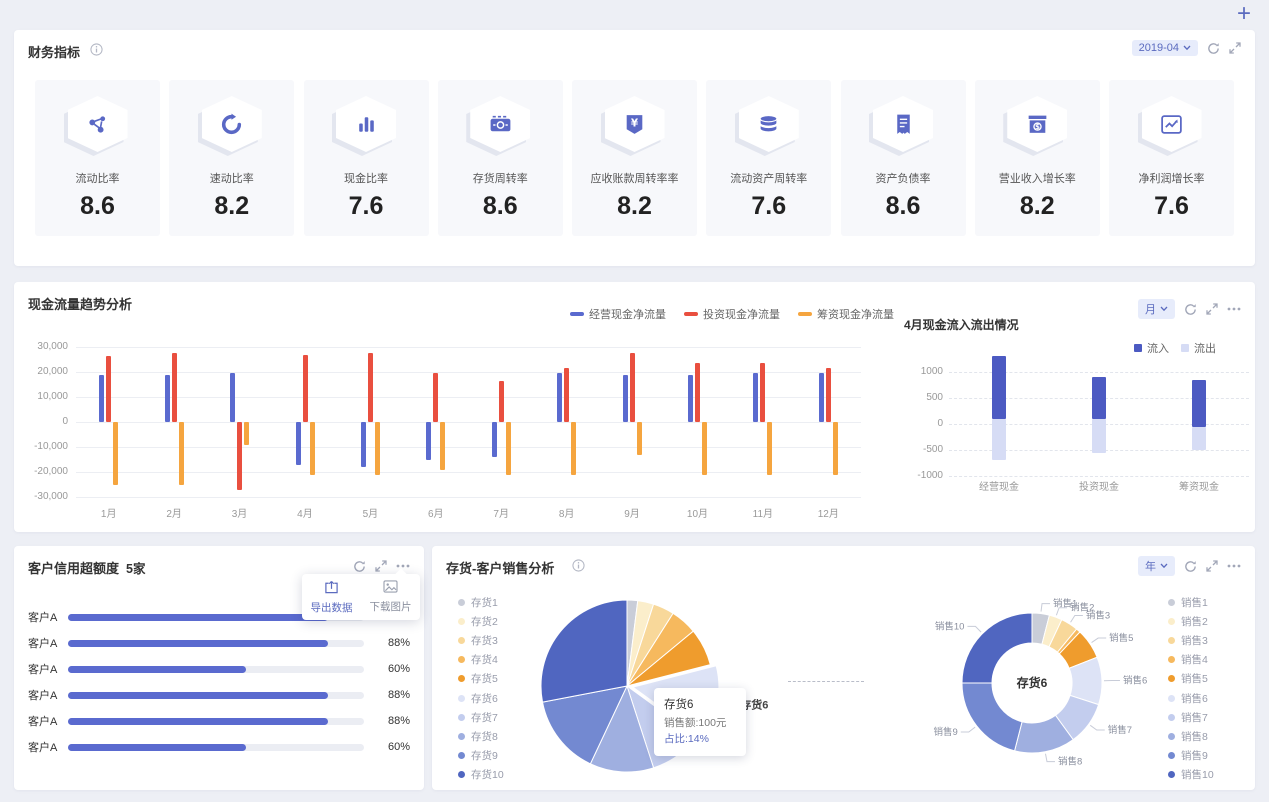 This screenshot has height=802, width=1269. Describe the element at coordinates (1164, 48) in the screenshot. I see `period-dropdown: 2019-04` at that location.